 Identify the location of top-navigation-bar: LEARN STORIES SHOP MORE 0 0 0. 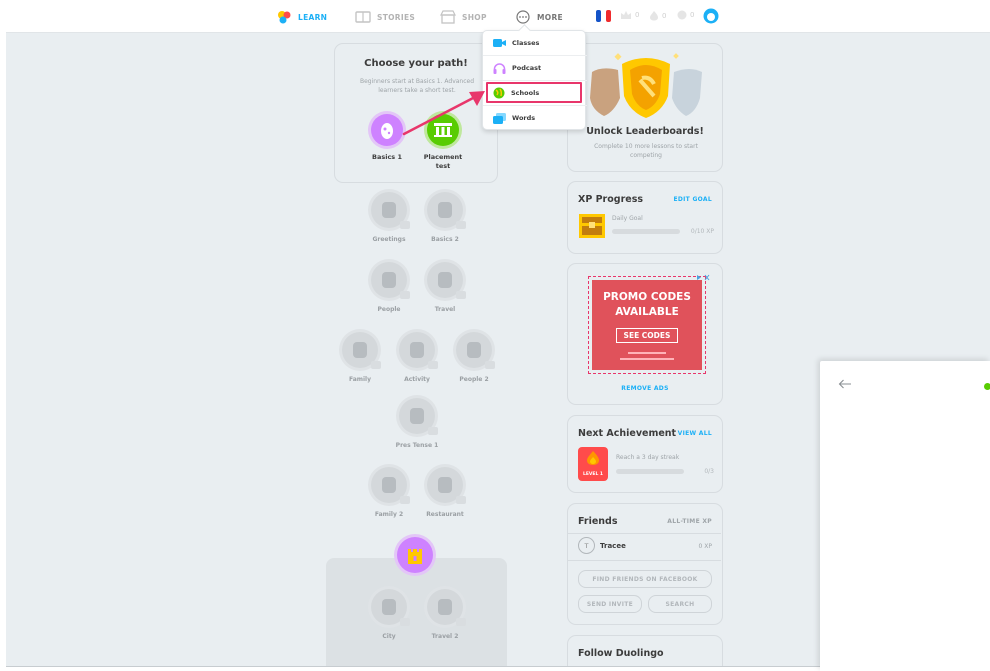
(498, 16).